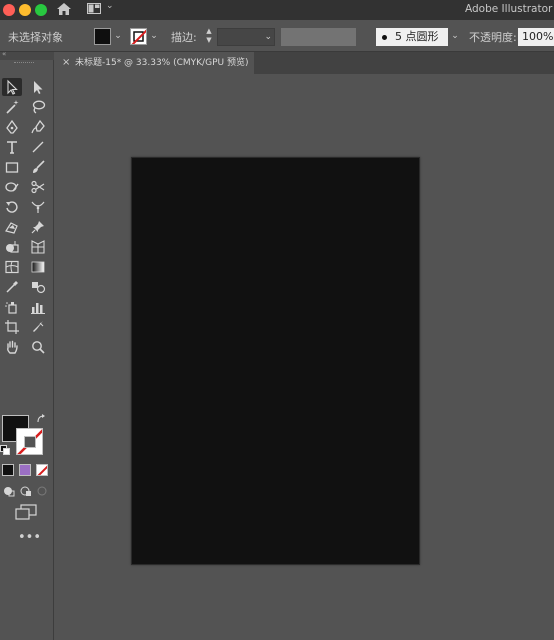  I want to click on curvature-pen-icon, so click(38, 126).